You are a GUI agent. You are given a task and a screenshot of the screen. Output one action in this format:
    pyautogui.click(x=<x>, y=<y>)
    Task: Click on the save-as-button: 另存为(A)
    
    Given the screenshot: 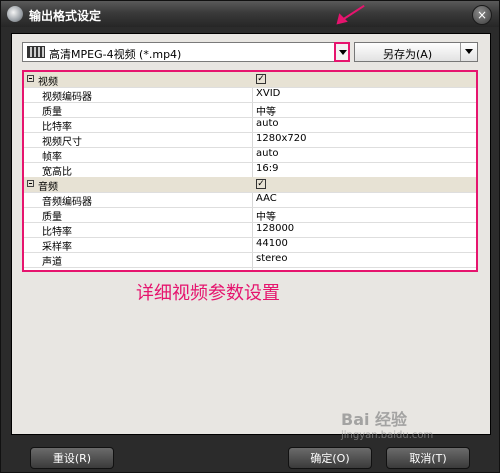 What is the action you would take?
    pyautogui.click(x=416, y=52)
    